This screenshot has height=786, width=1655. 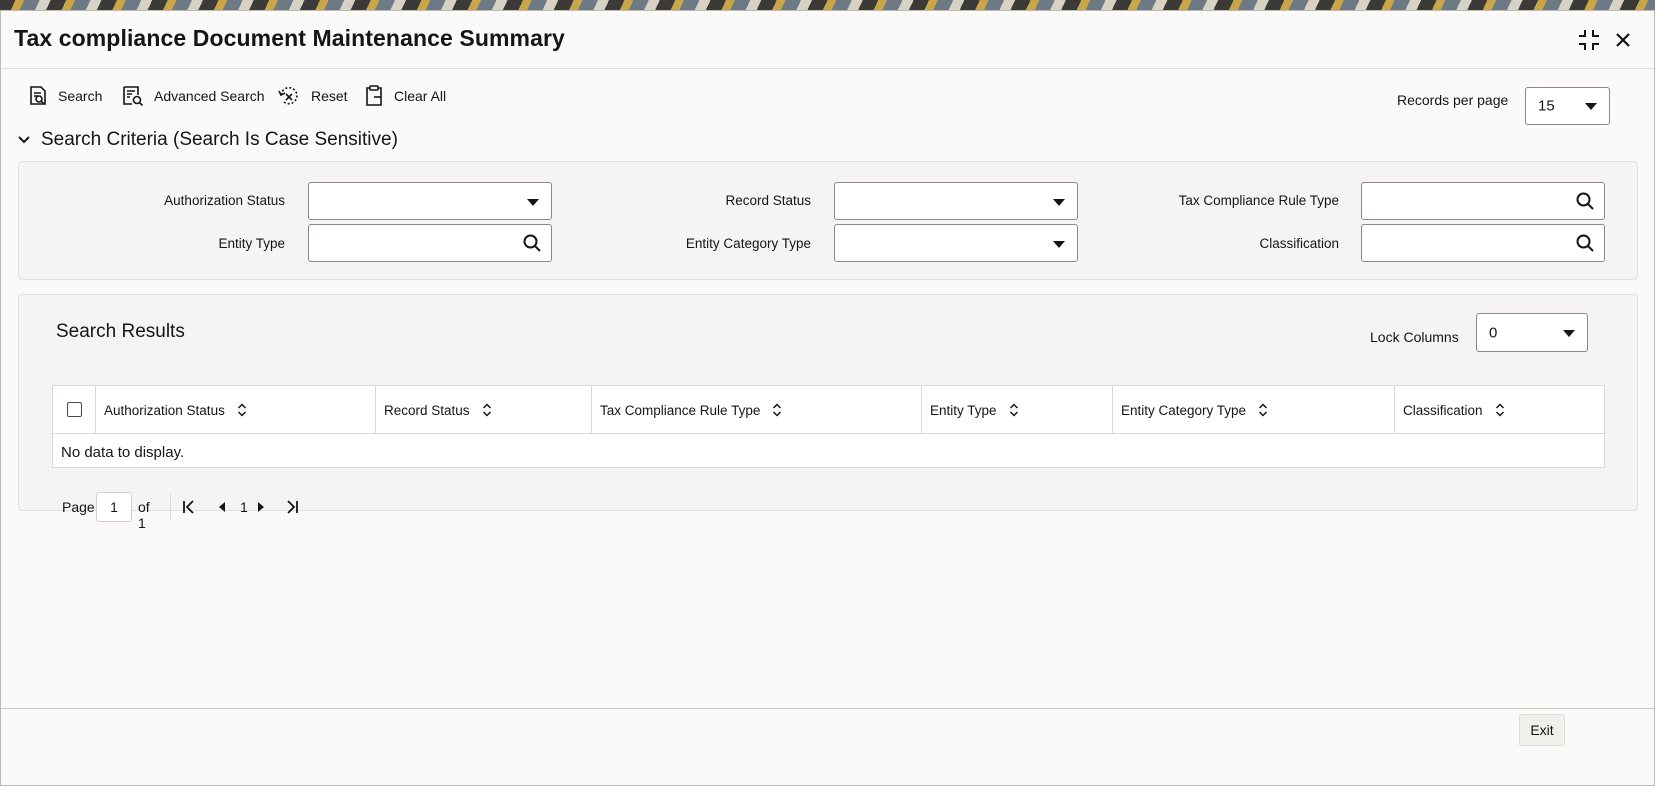 What do you see at coordinates (144, 515) in the screenshot?
I see `page-count-label: of 1` at bounding box center [144, 515].